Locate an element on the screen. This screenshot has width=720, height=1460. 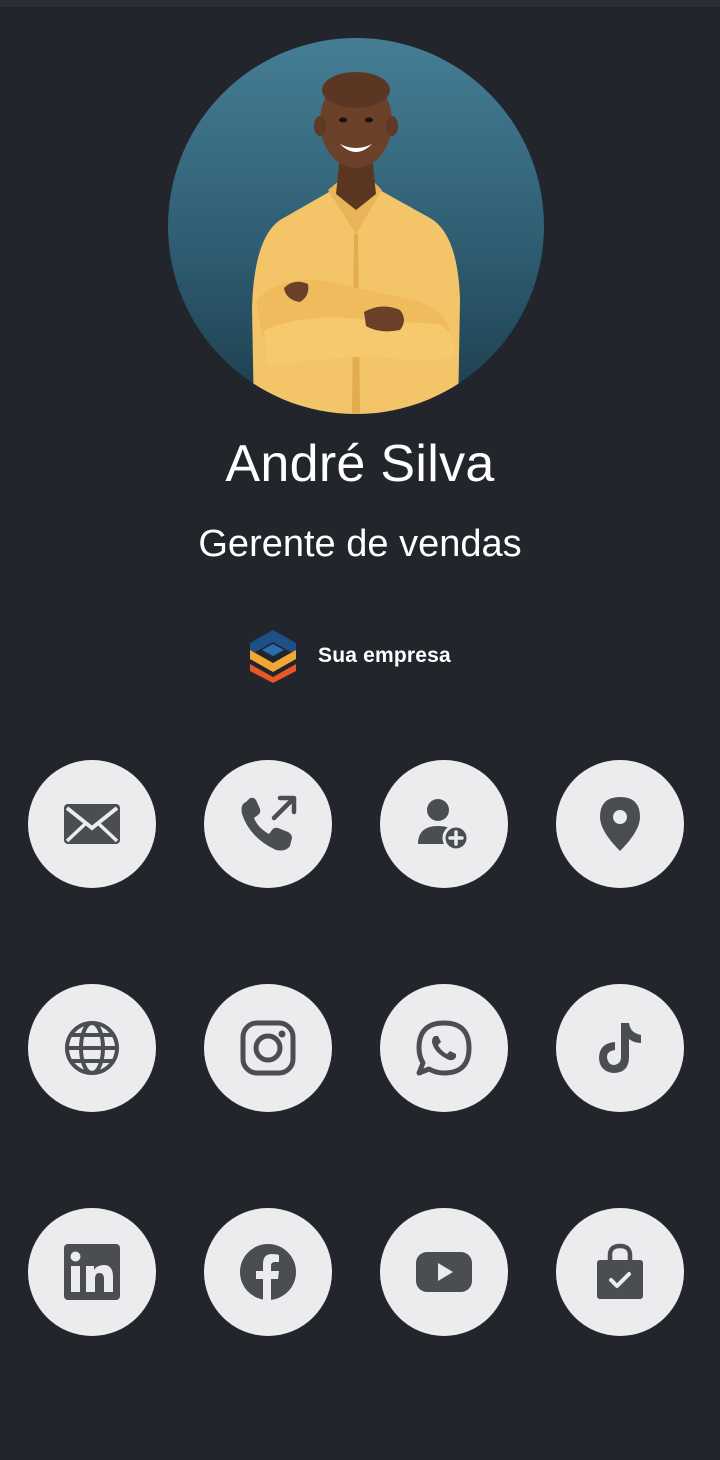
company-name: Sua empresa is located at coordinates (384, 655).